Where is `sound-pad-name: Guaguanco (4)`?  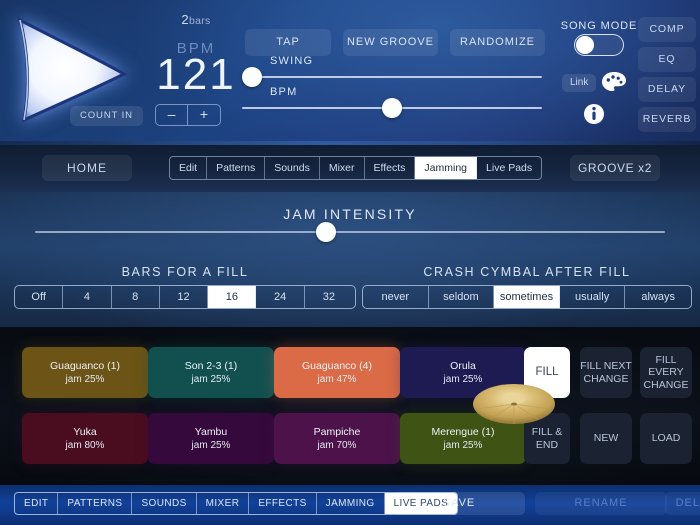 sound-pad-name: Guaguanco (4) is located at coordinates (337, 365).